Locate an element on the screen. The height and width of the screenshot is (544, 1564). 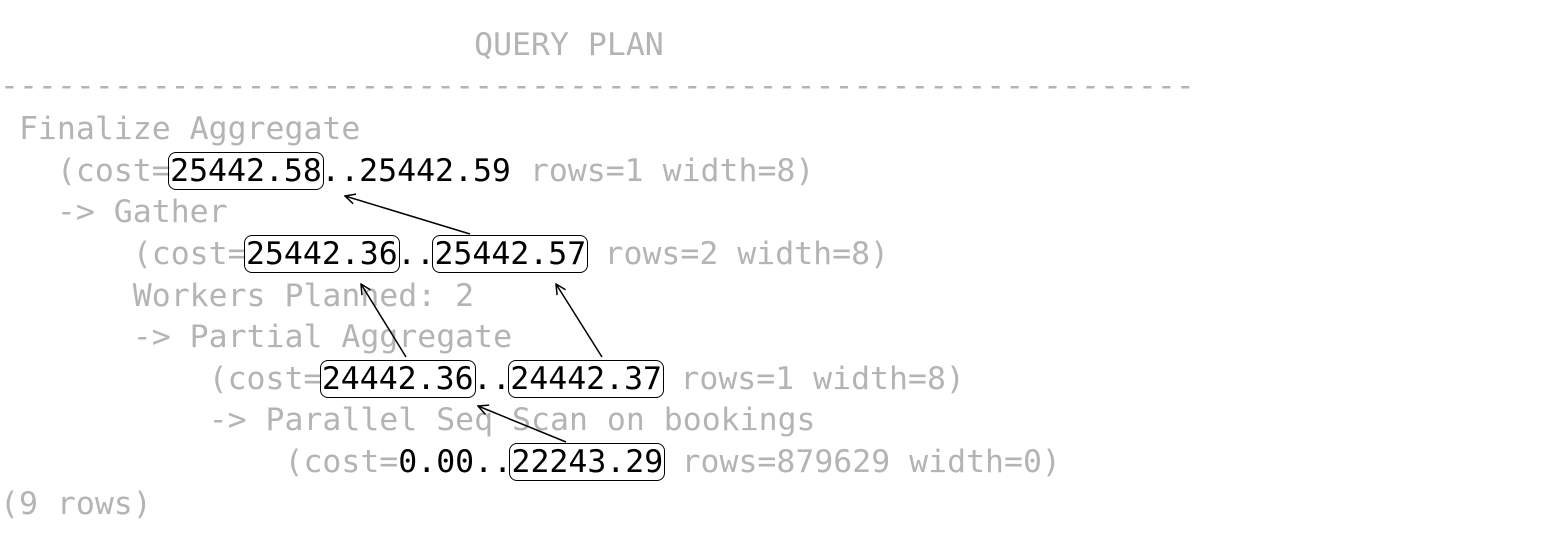
scan-node-row: -> Parallel Seq Scan on bookings is located at coordinates (408, 420).